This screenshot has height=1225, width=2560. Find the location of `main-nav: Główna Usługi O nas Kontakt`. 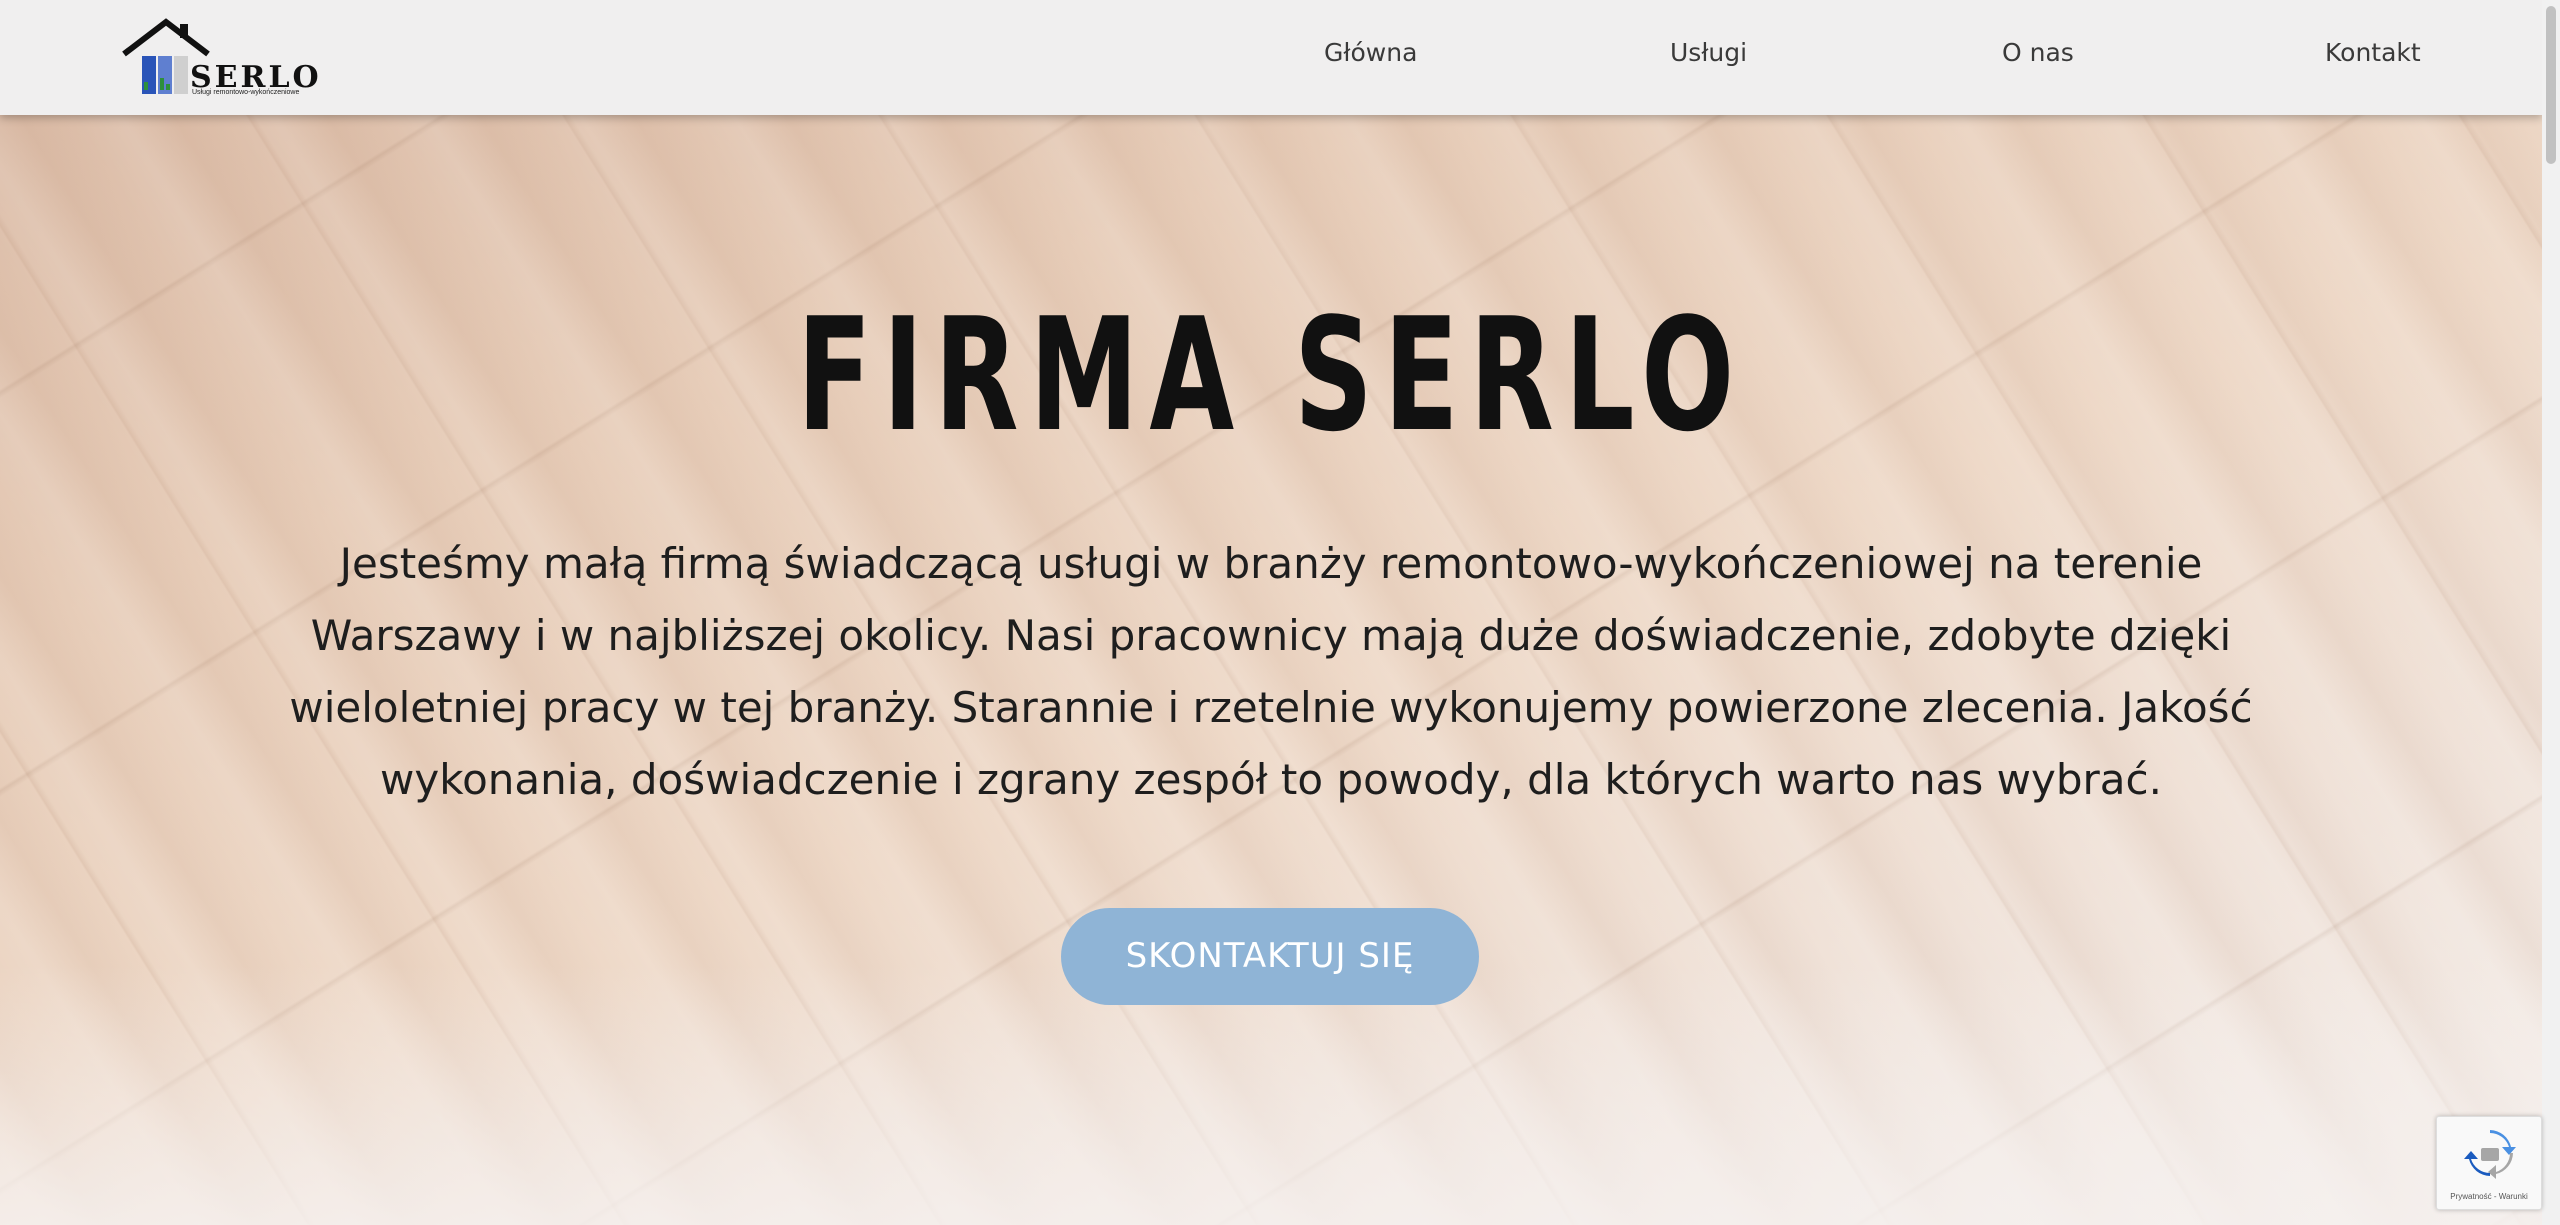

main-nav: Główna Usługi O nas Kontakt is located at coordinates (1271, 57).